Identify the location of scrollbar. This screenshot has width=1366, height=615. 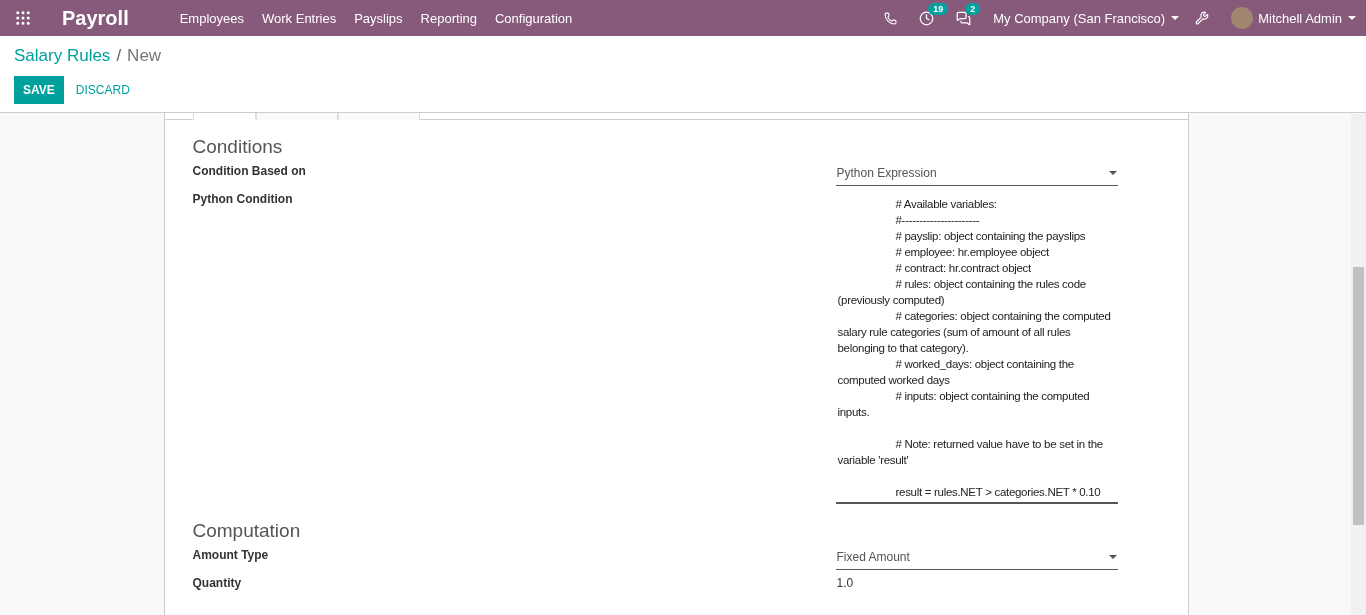
(1358, 364).